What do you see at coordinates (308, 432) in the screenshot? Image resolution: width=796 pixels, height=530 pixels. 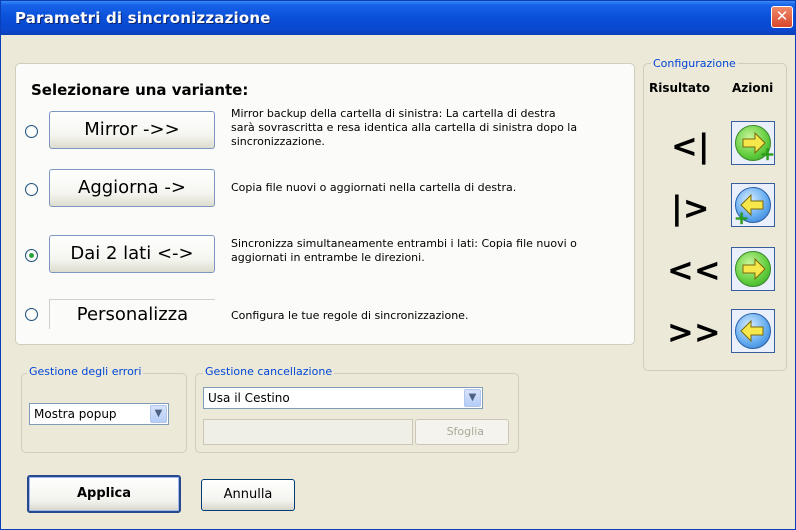 I see `path-input` at bounding box center [308, 432].